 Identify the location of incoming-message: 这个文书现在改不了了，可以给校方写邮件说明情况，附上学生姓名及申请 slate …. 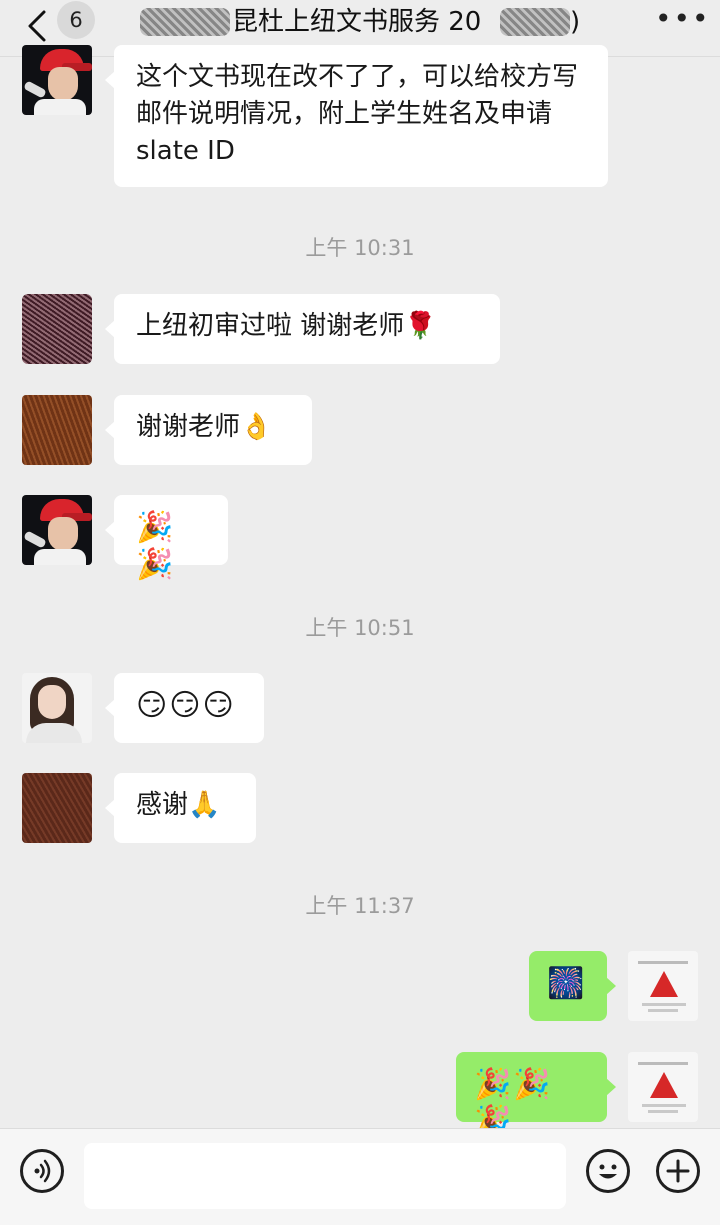
(356, 116).